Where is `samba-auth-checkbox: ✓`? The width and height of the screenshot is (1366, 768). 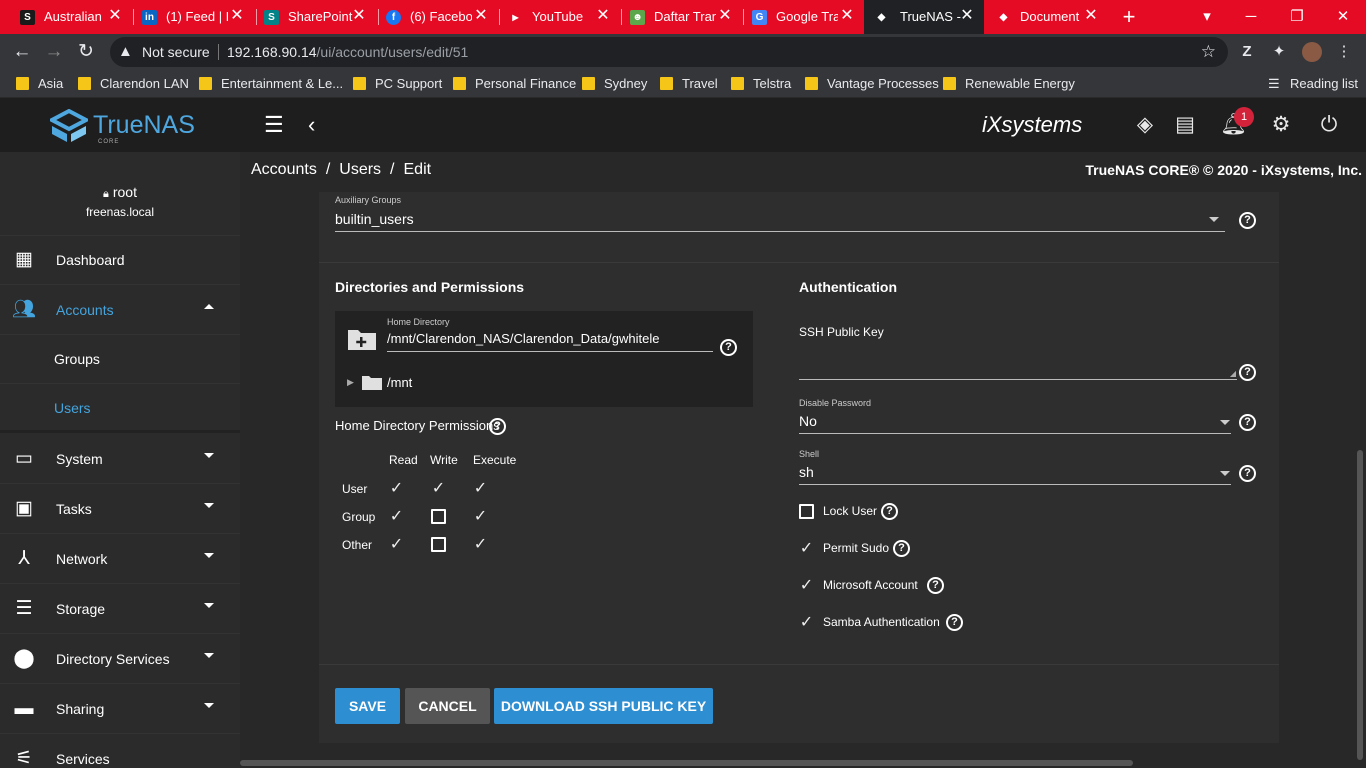
samba-auth-checkbox: ✓ is located at coordinates (806, 623).